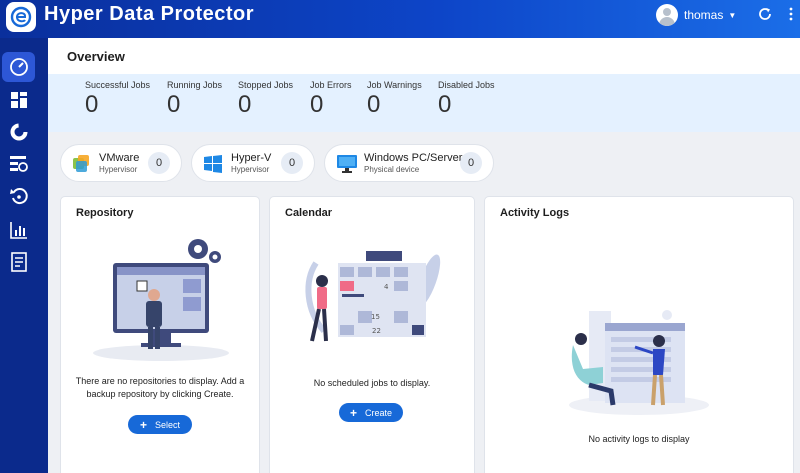  I want to click on donut-chart-icon, so click(18, 132).